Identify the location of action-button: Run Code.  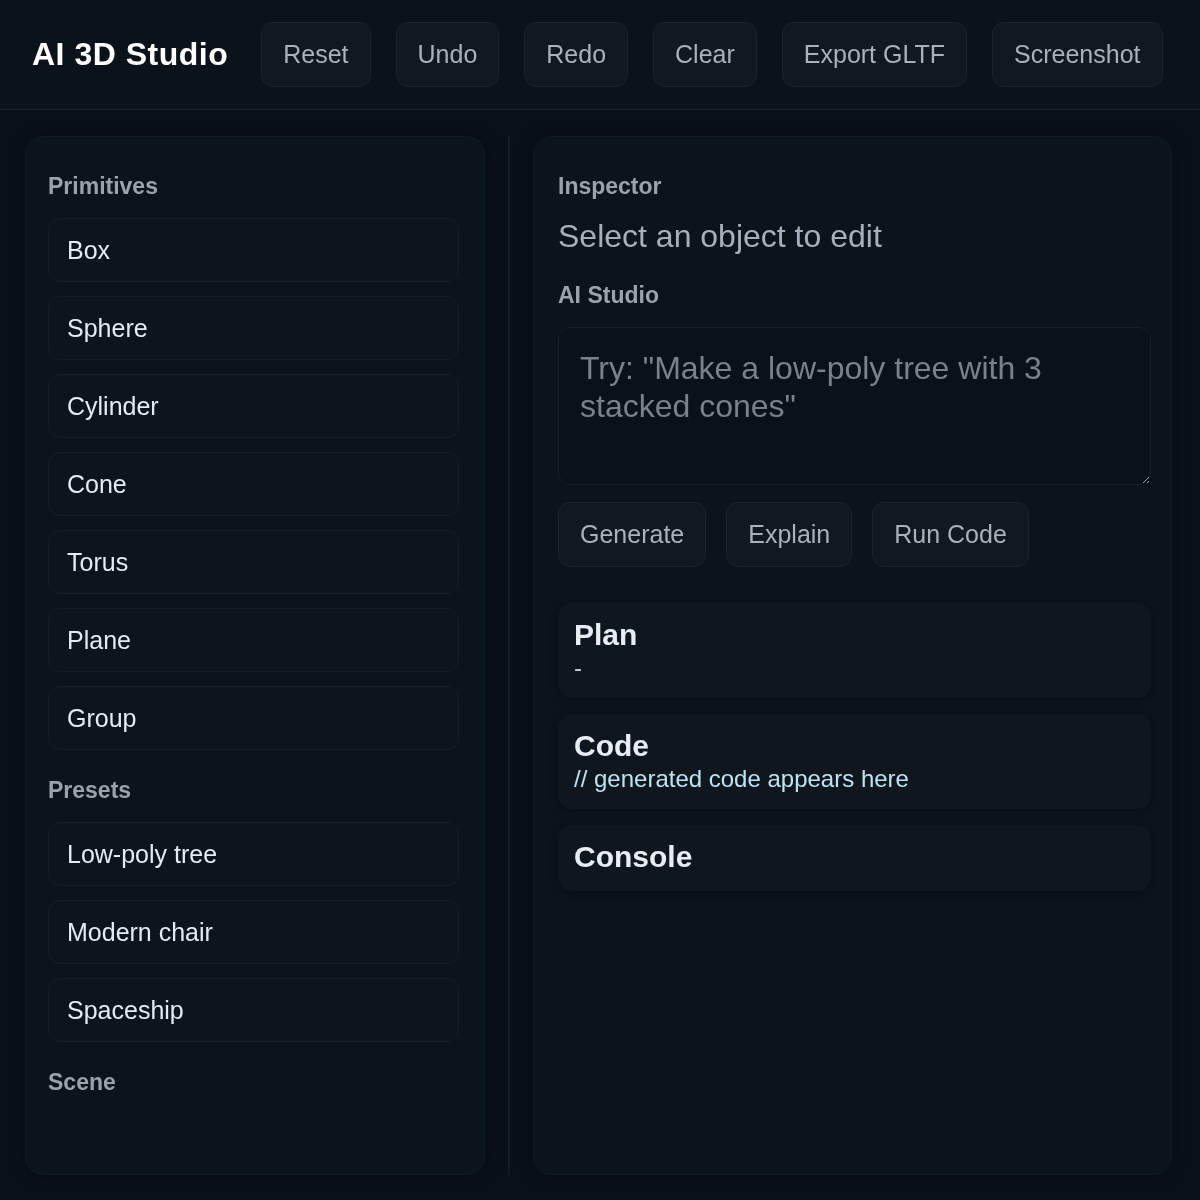
(950, 534).